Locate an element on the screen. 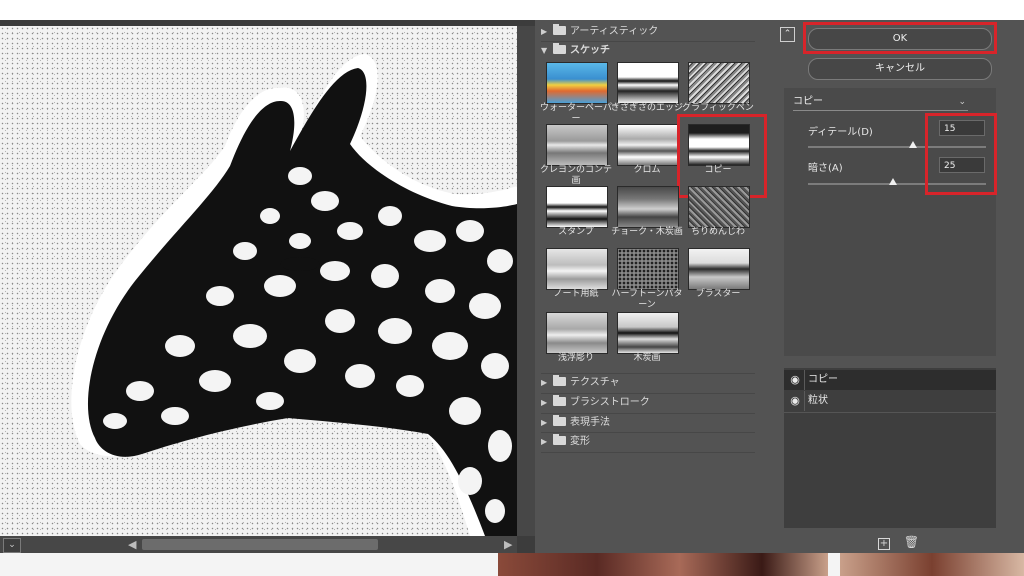  folder-open-icon is located at coordinates (559, 48).